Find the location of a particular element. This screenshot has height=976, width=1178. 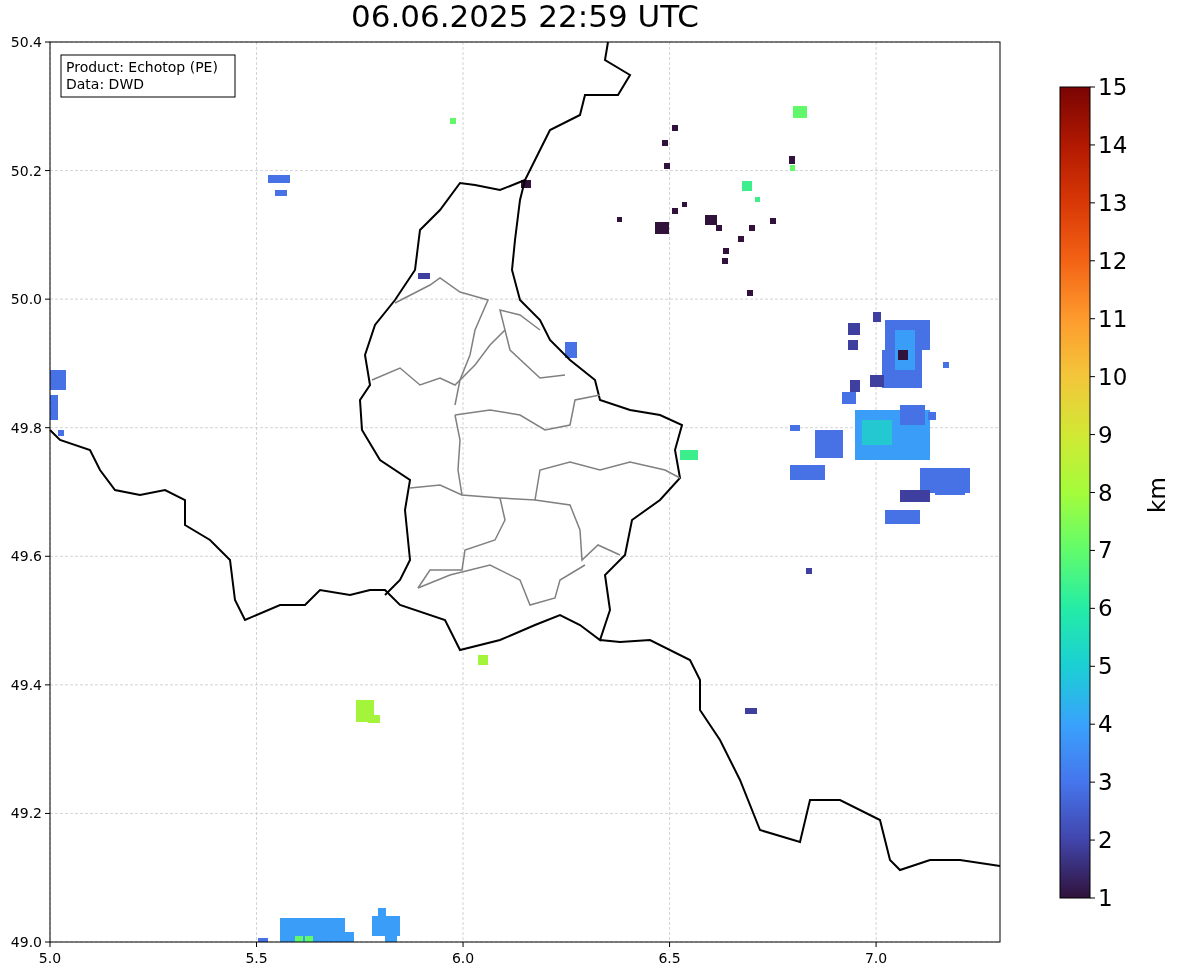

colorbar-label: km is located at coordinates (1157, 495).